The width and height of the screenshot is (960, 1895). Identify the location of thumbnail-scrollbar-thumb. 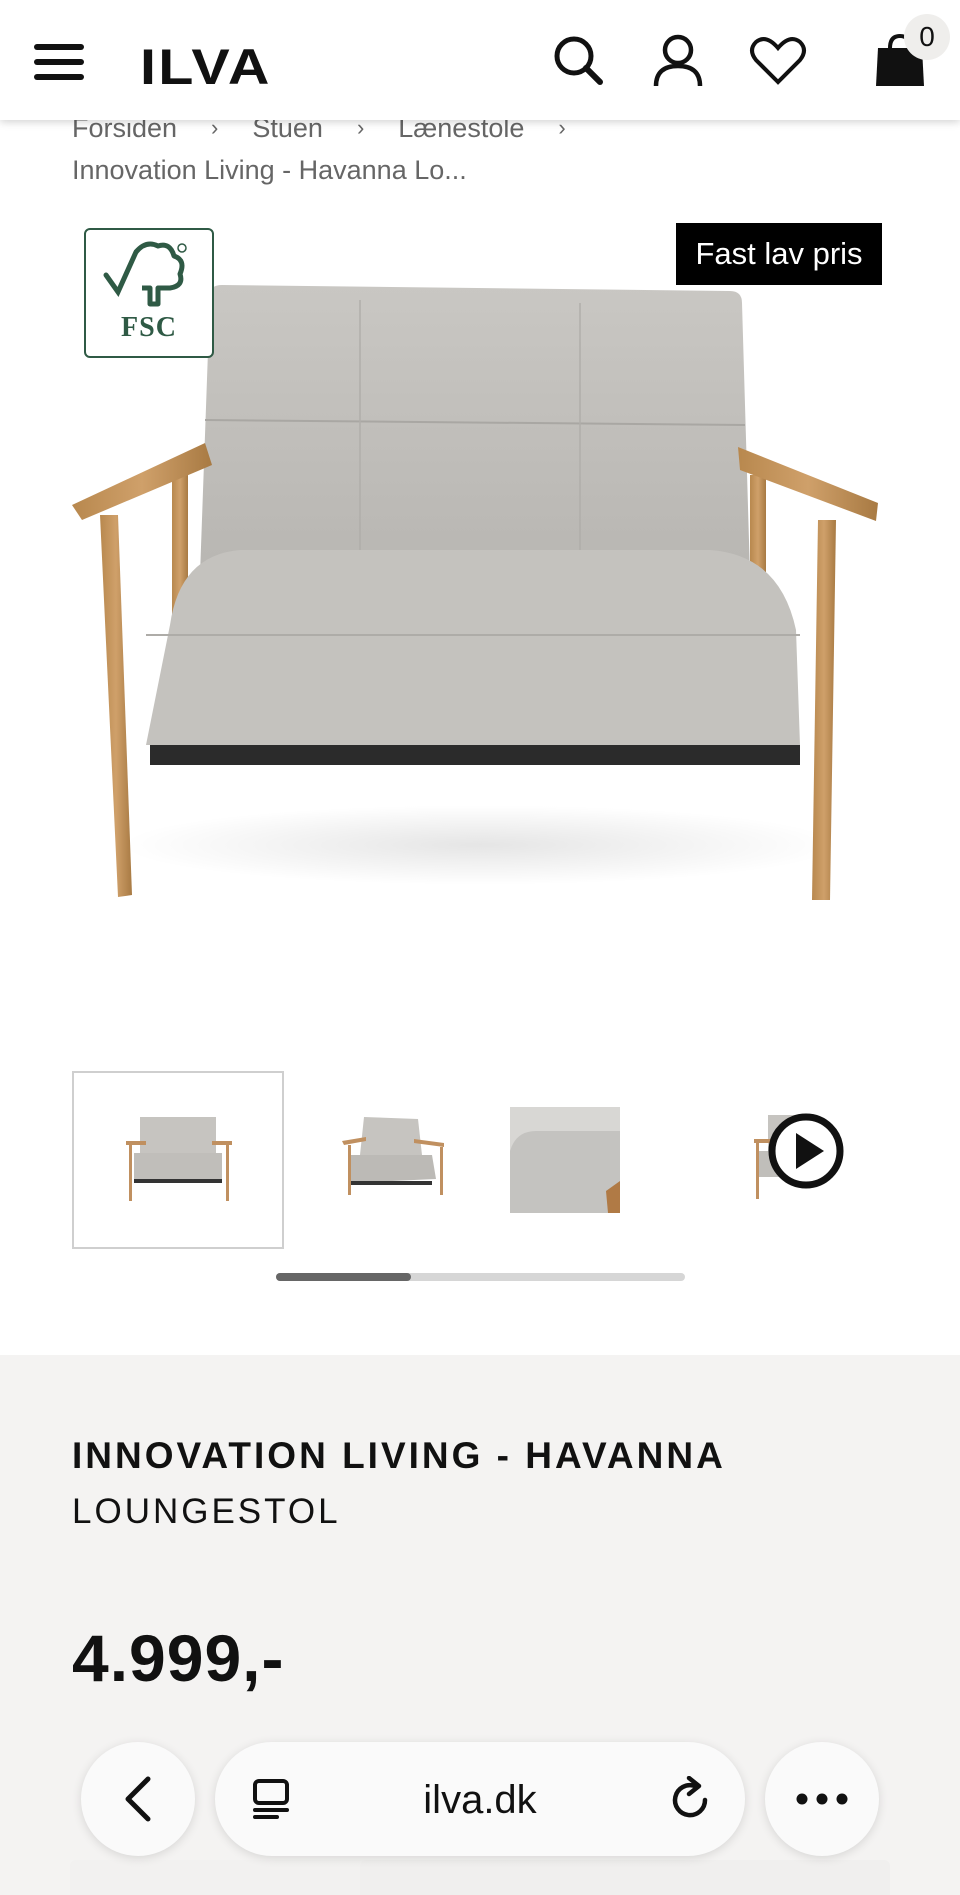
(343, 1277).